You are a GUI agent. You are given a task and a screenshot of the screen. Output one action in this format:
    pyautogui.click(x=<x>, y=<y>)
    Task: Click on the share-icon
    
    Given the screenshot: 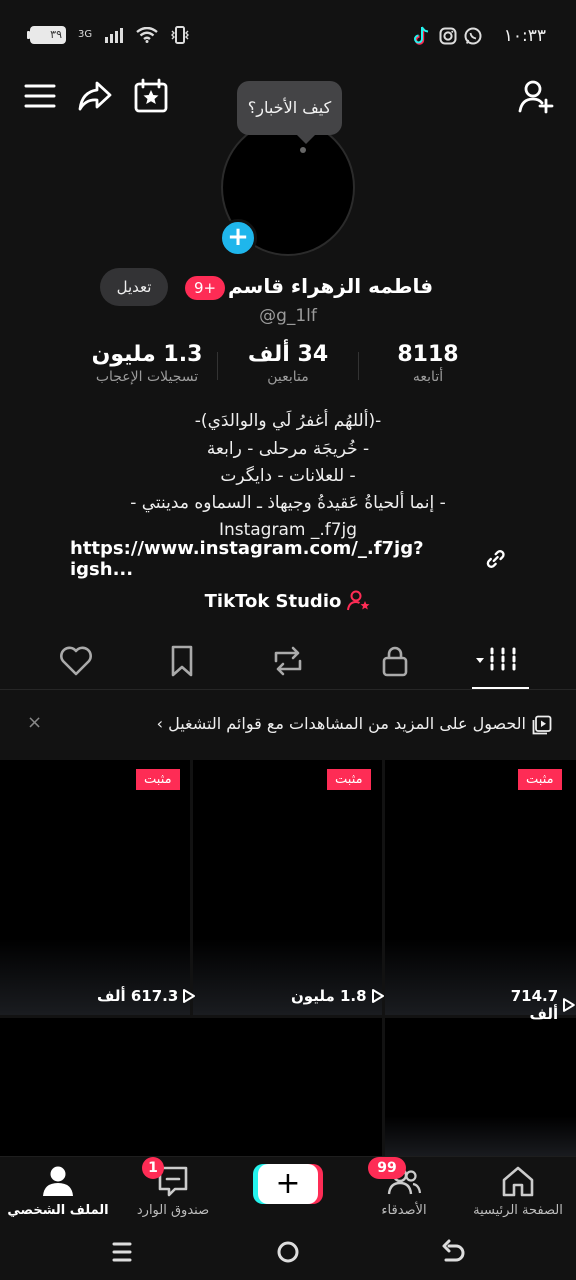 What is the action you would take?
    pyautogui.click(x=95, y=96)
    